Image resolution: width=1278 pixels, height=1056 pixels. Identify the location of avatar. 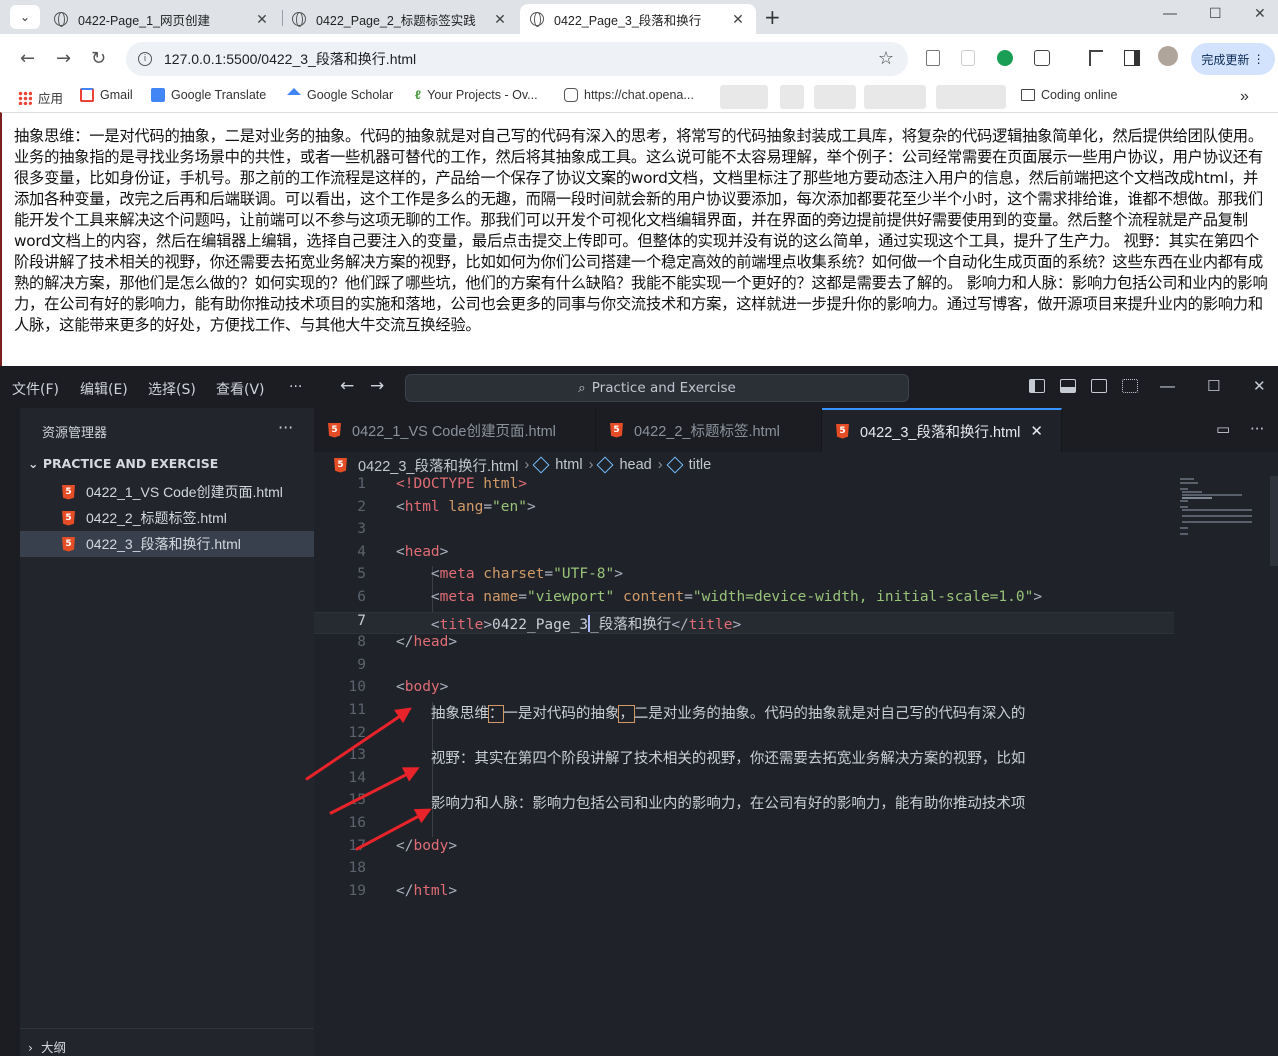
(1168, 56).